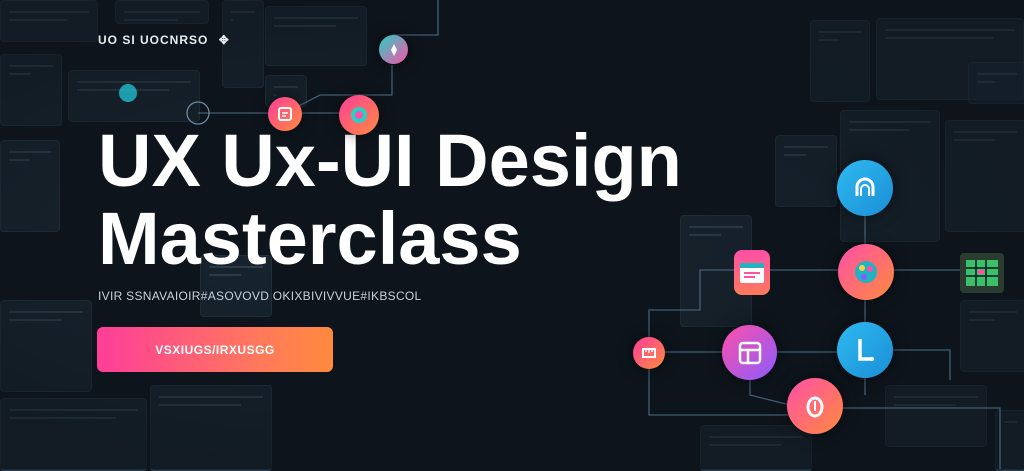  What do you see at coordinates (815, 406) in the screenshot?
I see `hand-icon` at bounding box center [815, 406].